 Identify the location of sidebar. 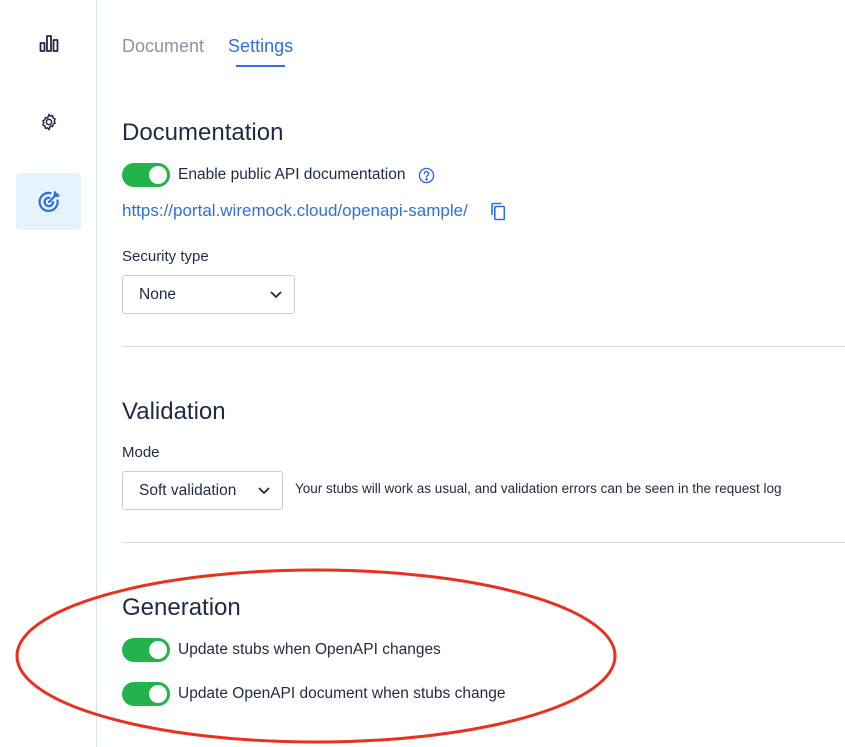
(48, 373).